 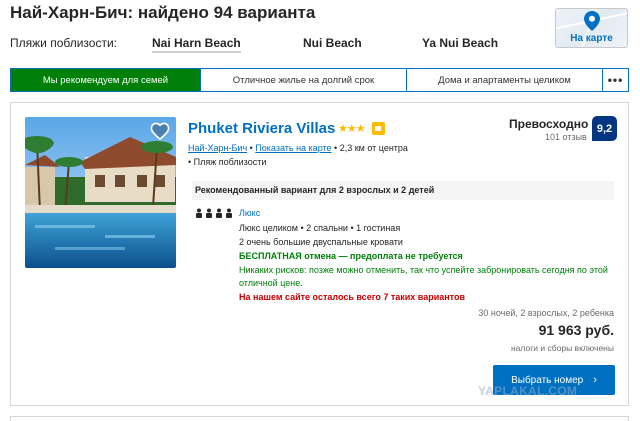 I want to click on tab-entire-homes: Дома и апартаменты целиком, so click(x=505, y=80).